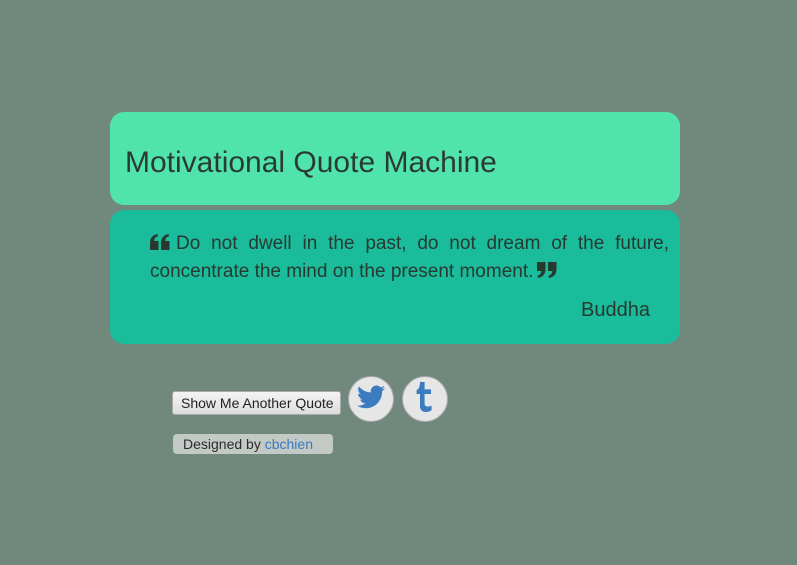 The height and width of the screenshot is (565, 797). I want to click on tweet-button, so click(371, 399).